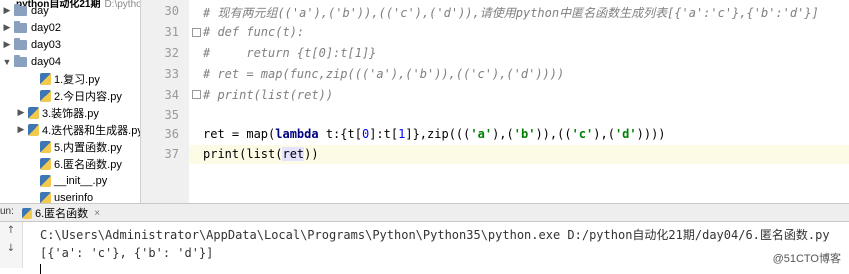  Describe the element at coordinates (268, 95) in the screenshot. I see `code-line-34: # print(list(ret))` at that location.